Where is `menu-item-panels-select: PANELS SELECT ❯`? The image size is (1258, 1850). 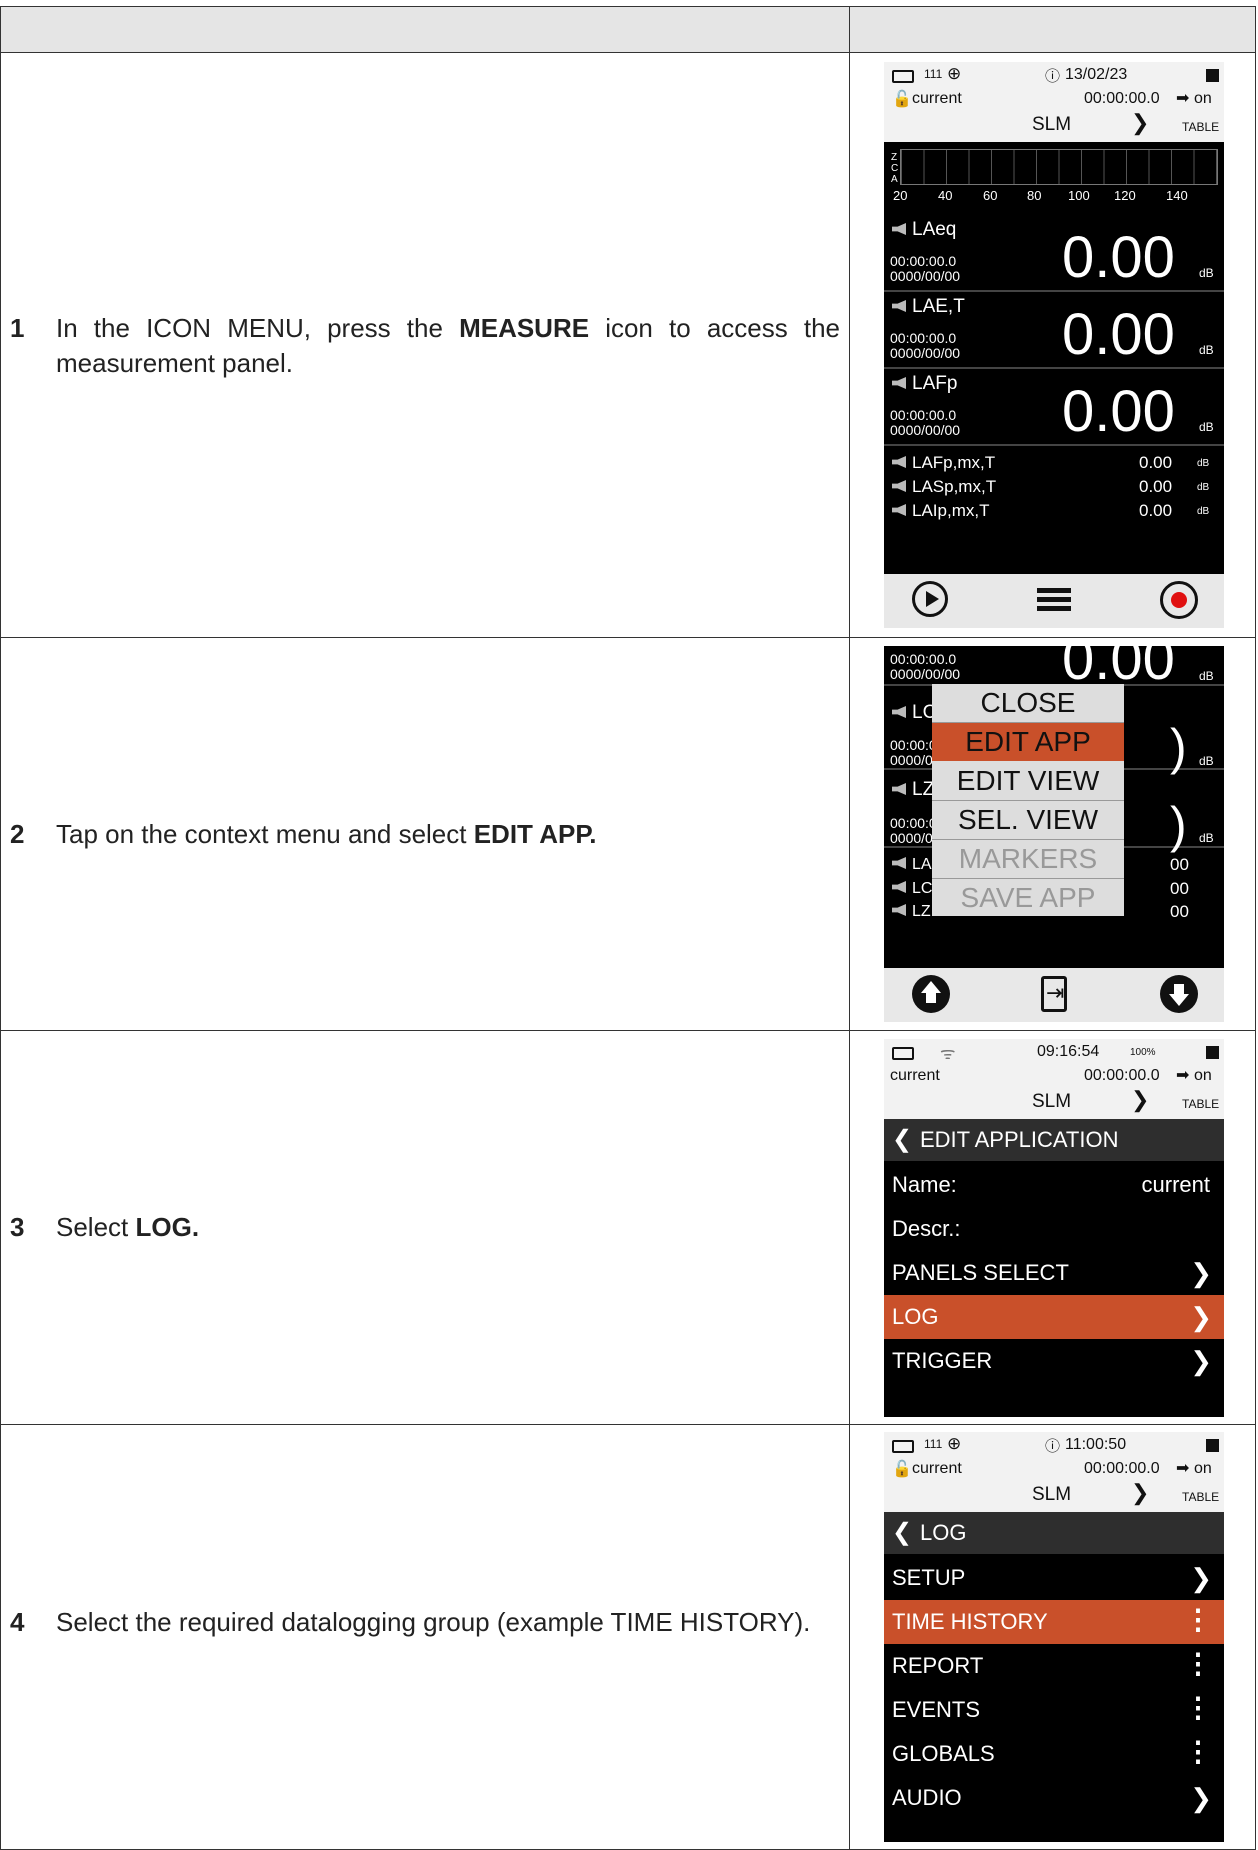 menu-item-panels-select: PANELS SELECT ❯ is located at coordinates (1054, 1273).